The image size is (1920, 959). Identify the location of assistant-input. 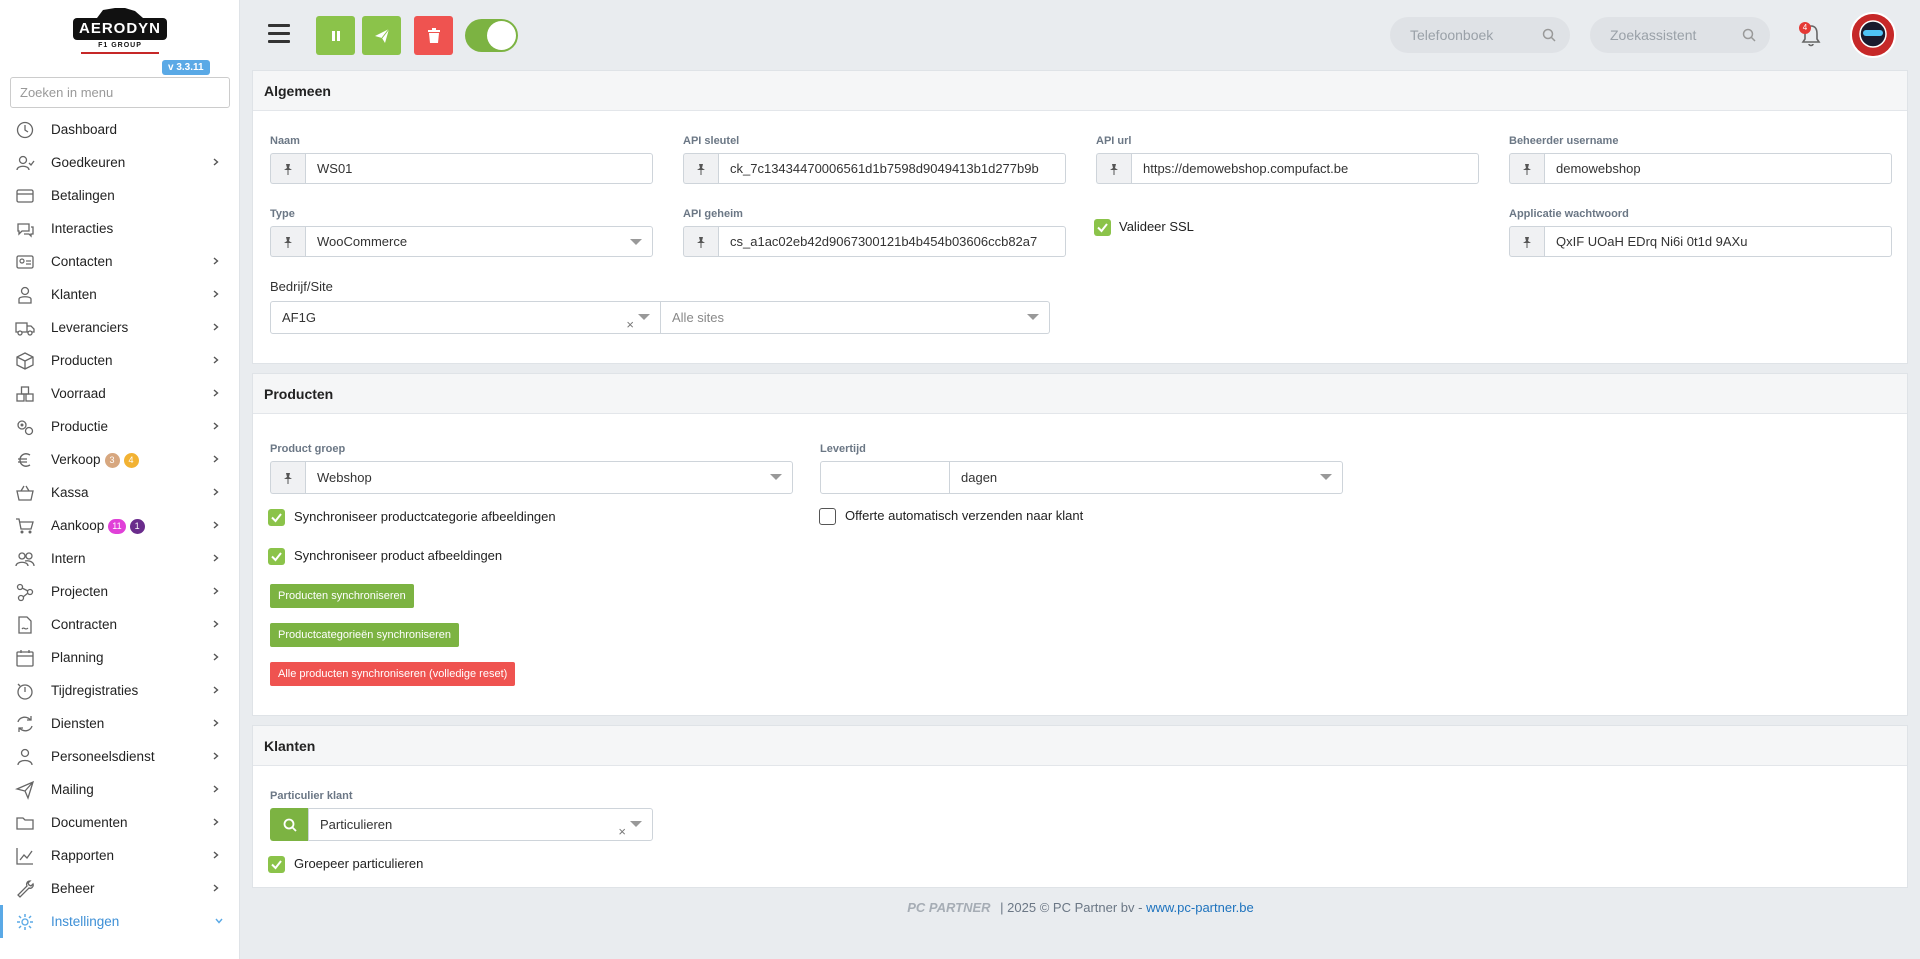
(1675, 35).